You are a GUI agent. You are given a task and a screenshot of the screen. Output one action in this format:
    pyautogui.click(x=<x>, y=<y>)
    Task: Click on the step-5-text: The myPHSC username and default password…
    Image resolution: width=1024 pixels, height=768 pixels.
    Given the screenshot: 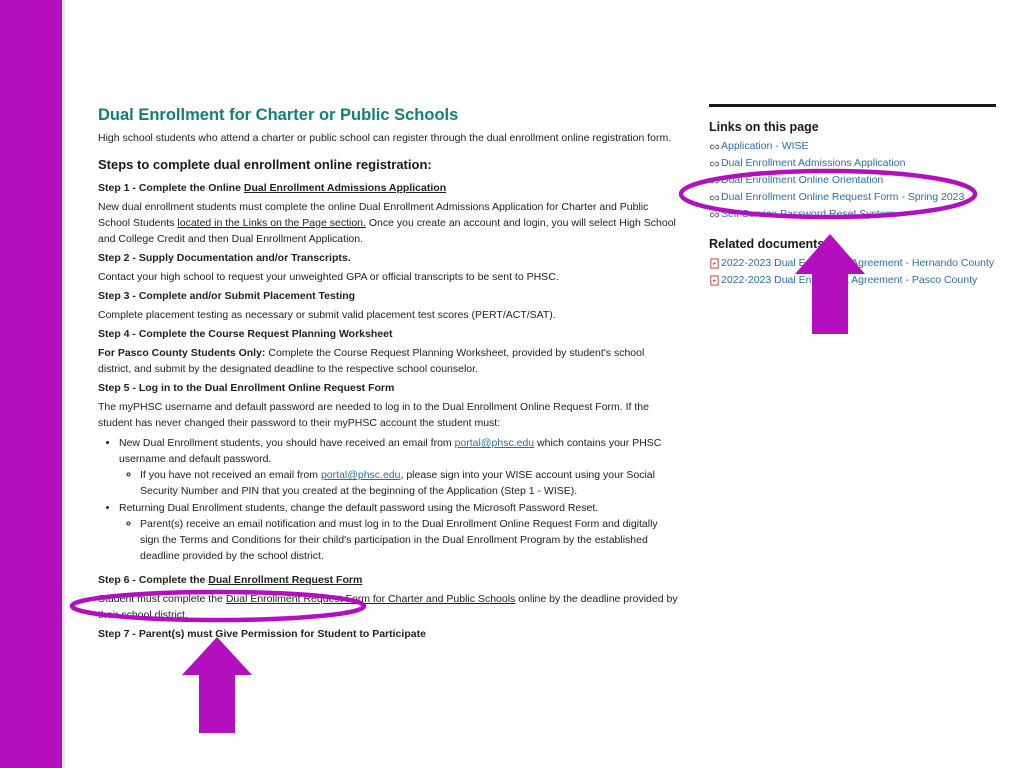 What is the action you would take?
    pyautogui.click(x=373, y=415)
    